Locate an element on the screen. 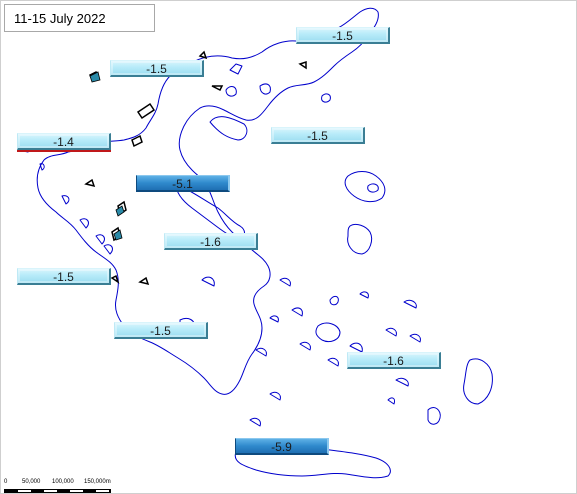  scale-label-0: 0 is located at coordinates (6, 482).